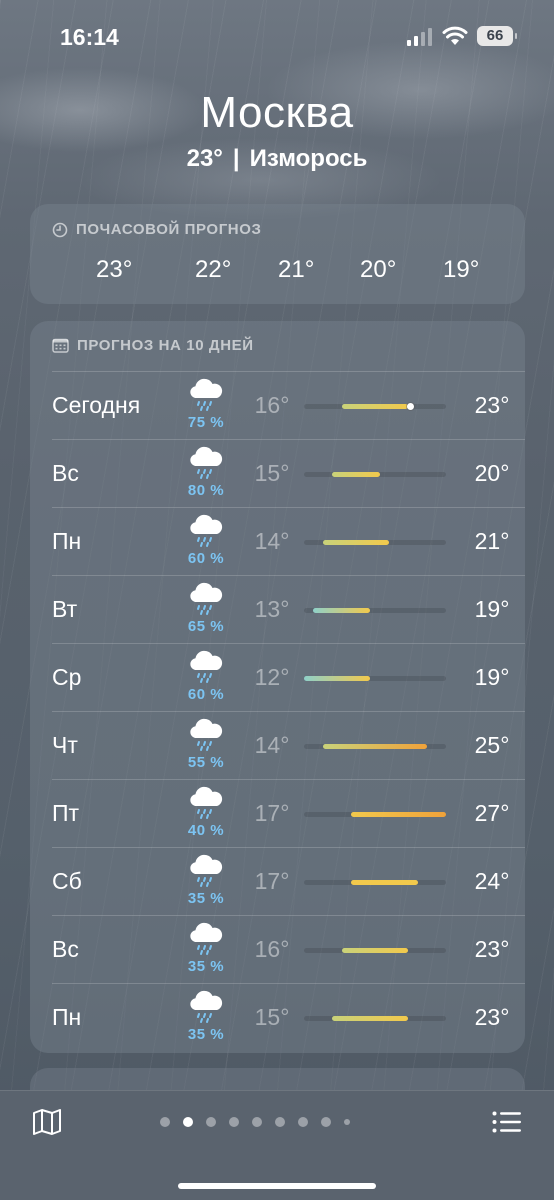  I want to click on city-name: Москва, so click(277, 112).